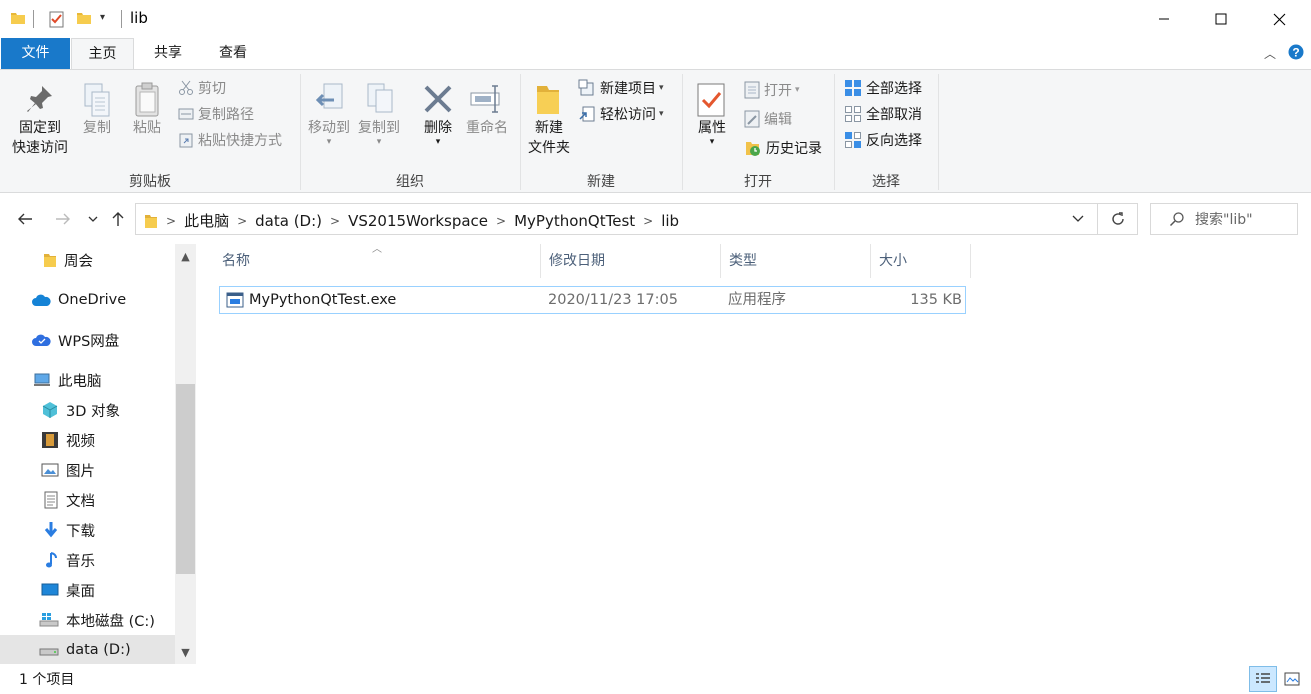  What do you see at coordinates (549, 148) in the screenshot?
I see `new-folder-label-line2: 文件夹` at bounding box center [549, 148].